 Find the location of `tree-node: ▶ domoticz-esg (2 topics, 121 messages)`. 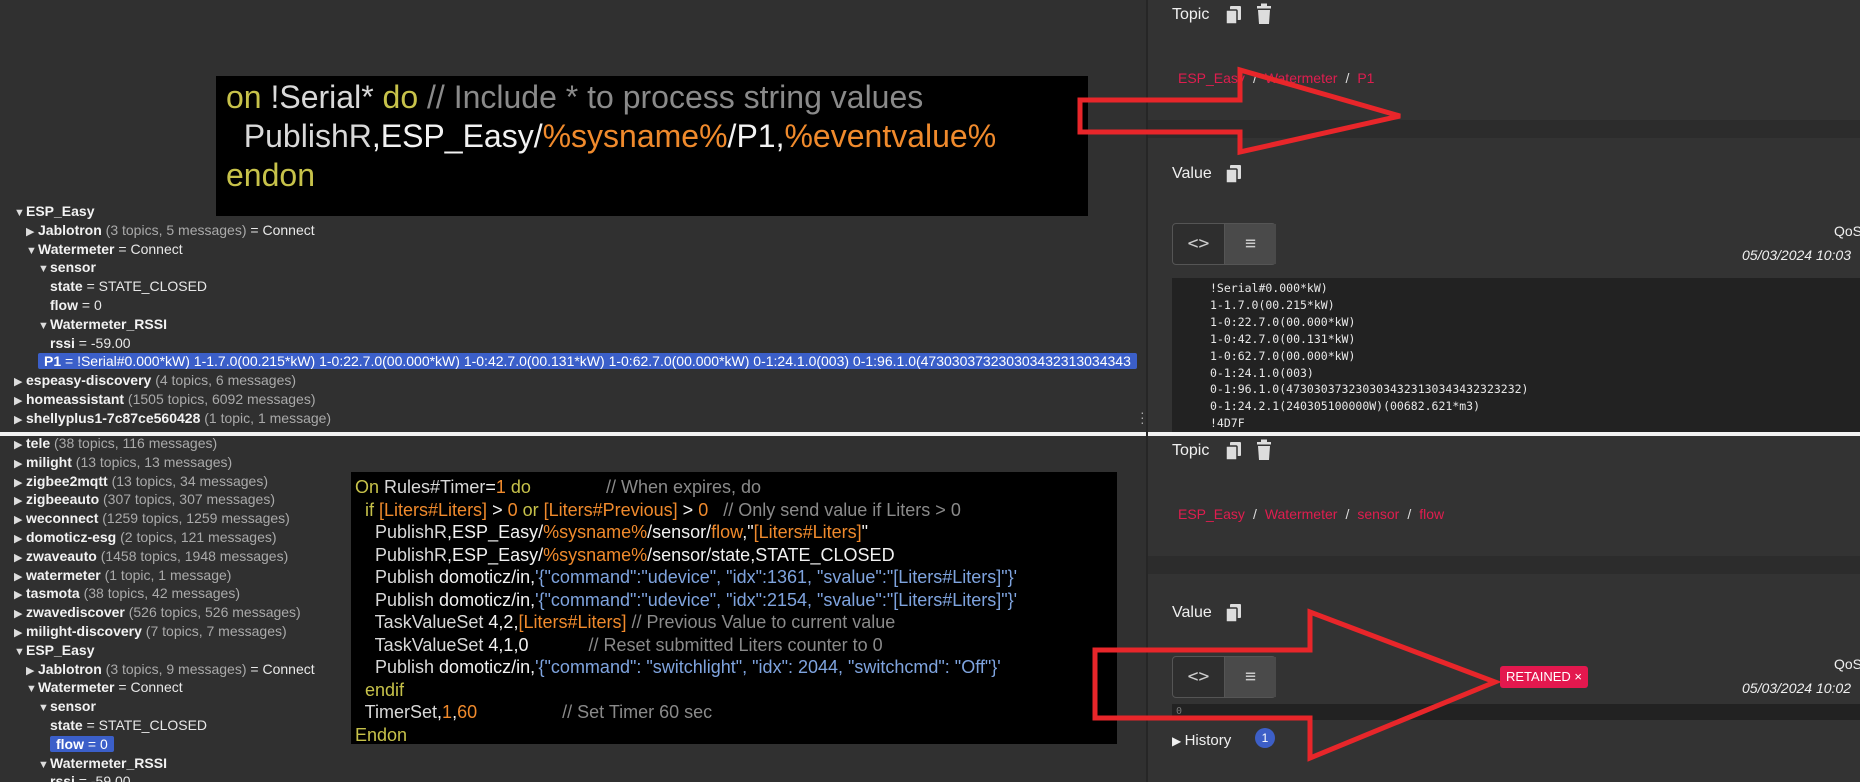

tree-node: ▶ domoticz-esg (2 topics, 121 messages) is located at coordinates (145, 538).